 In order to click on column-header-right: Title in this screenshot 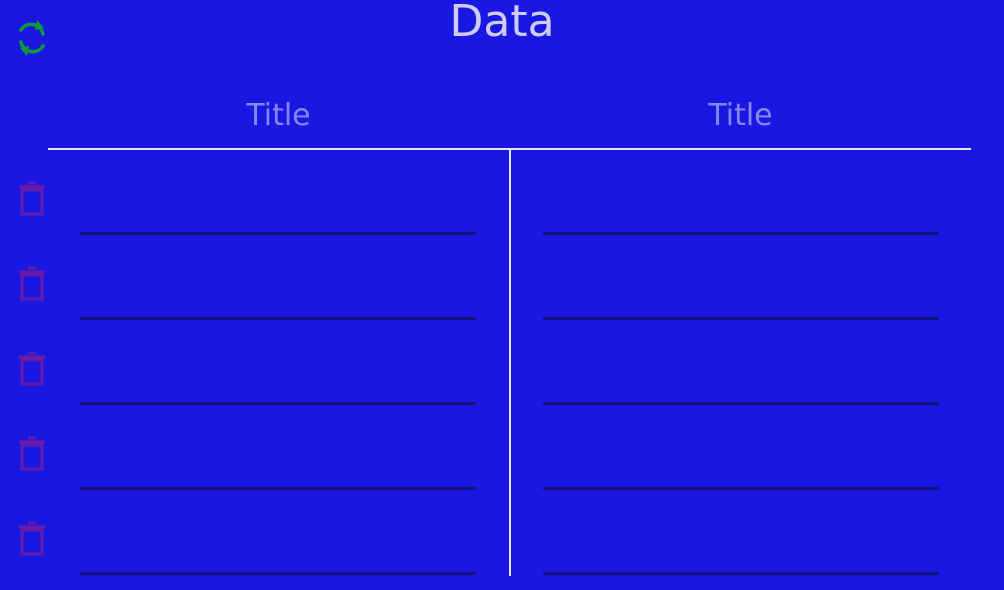, I will do `click(740, 115)`.